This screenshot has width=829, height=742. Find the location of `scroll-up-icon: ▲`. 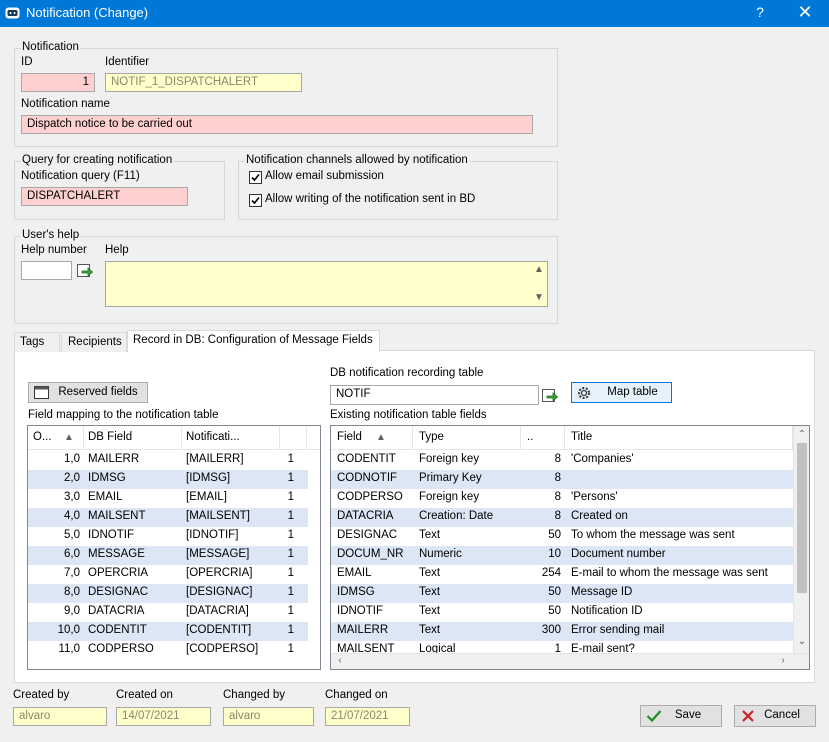

scroll-up-icon: ▲ is located at coordinates (539, 269).